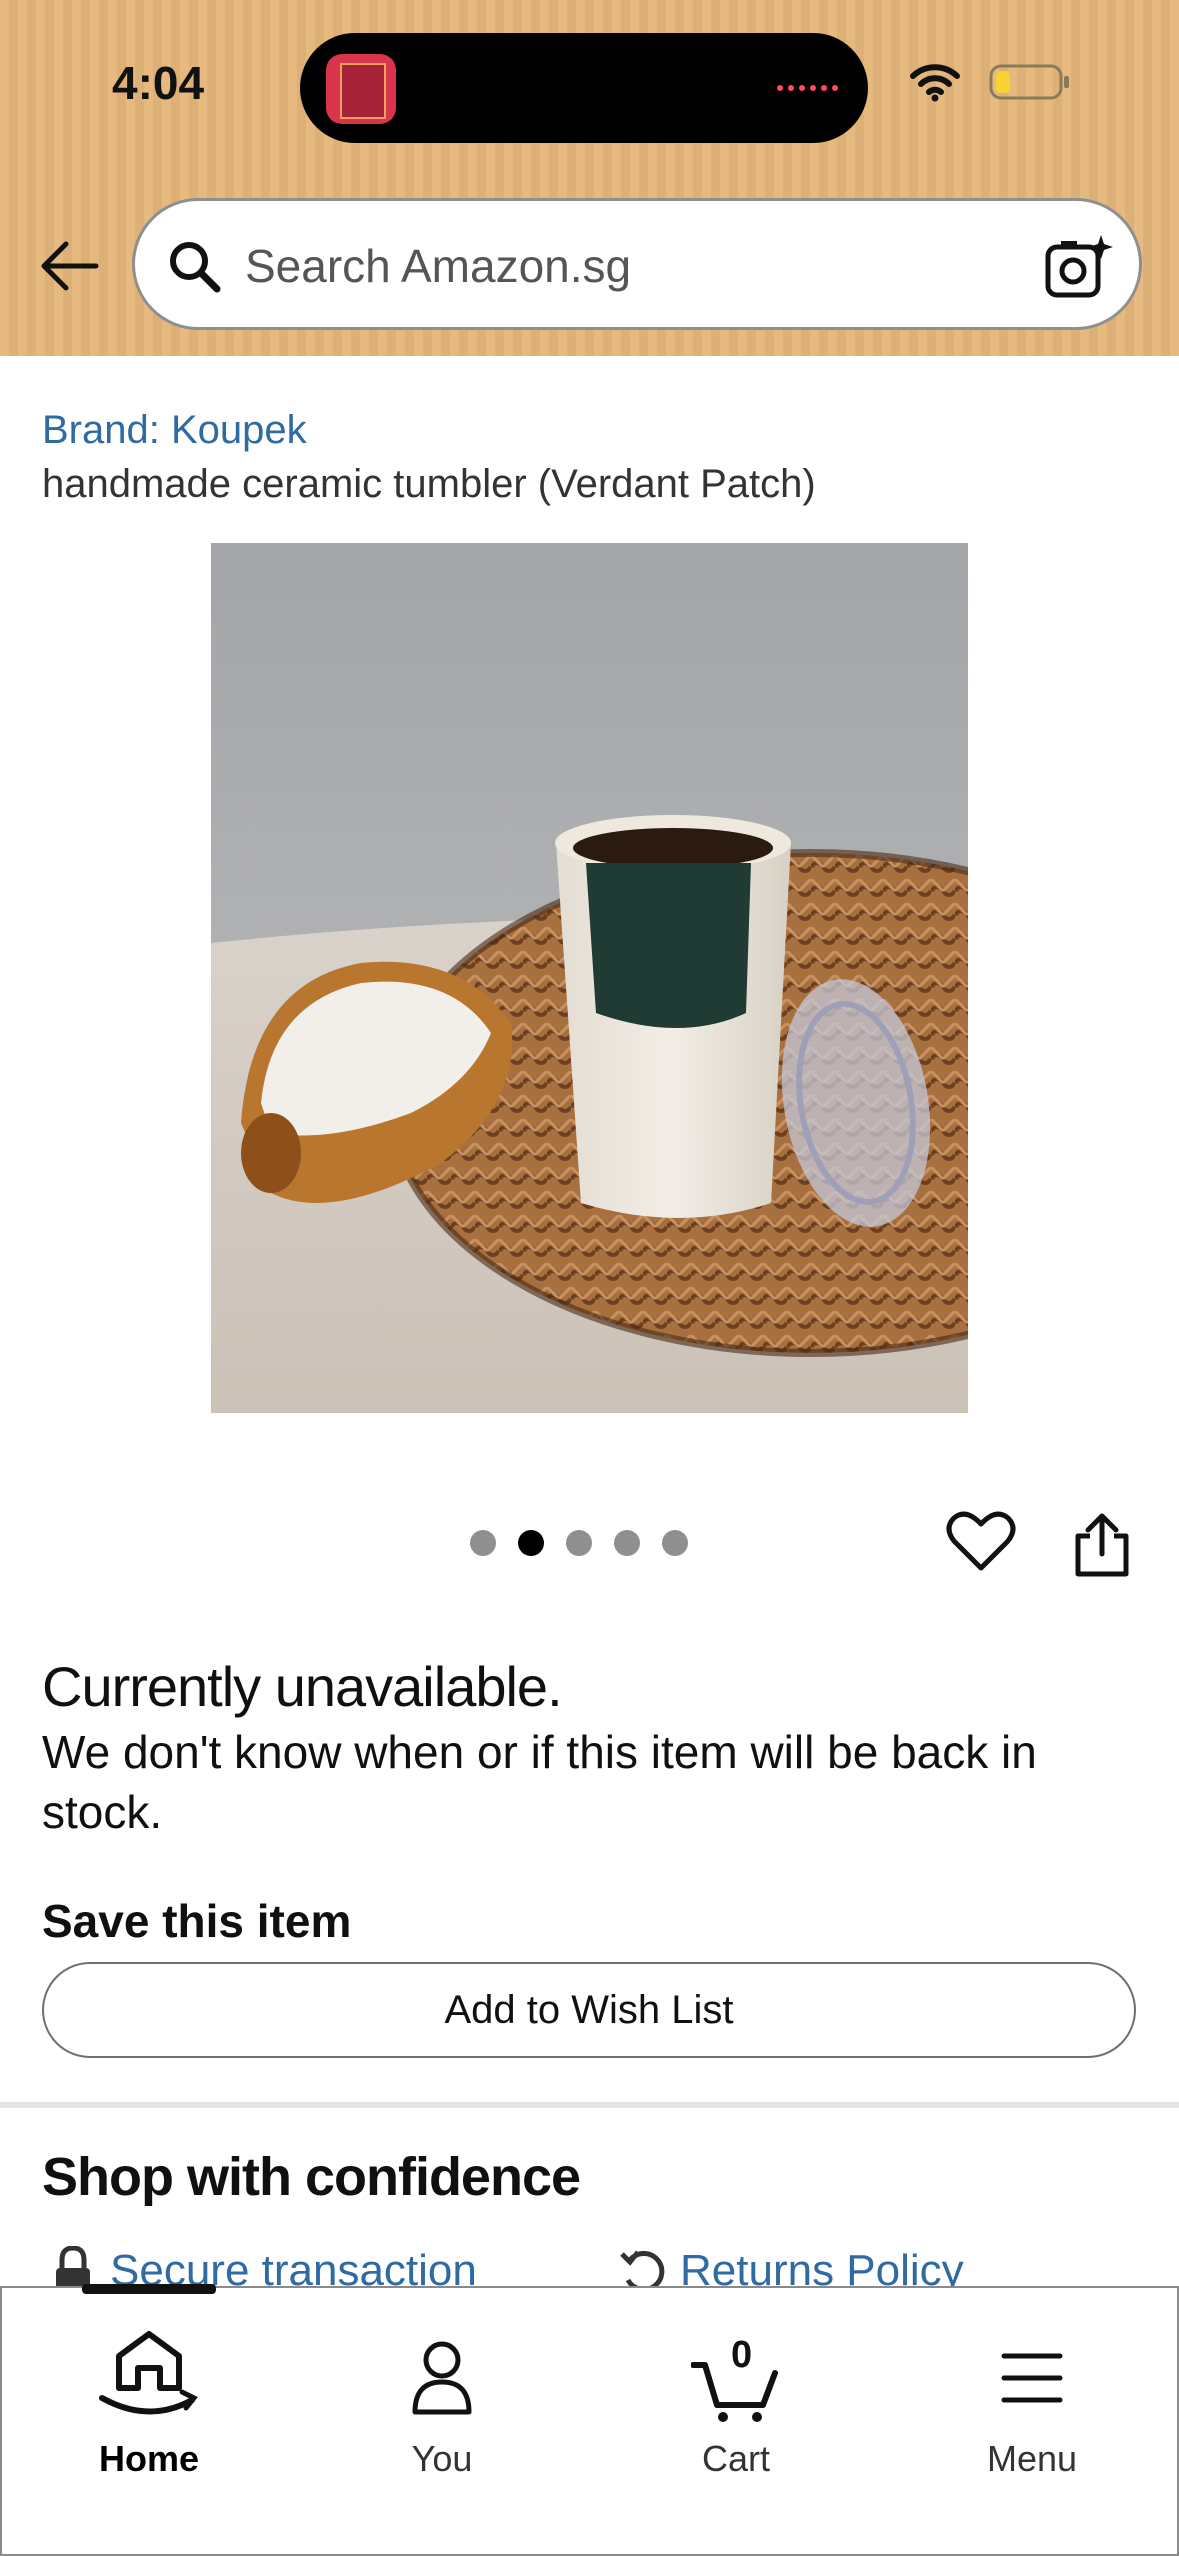 The image size is (1179, 2556). What do you see at coordinates (1029, 82) in the screenshot?
I see `battery-icon` at bounding box center [1029, 82].